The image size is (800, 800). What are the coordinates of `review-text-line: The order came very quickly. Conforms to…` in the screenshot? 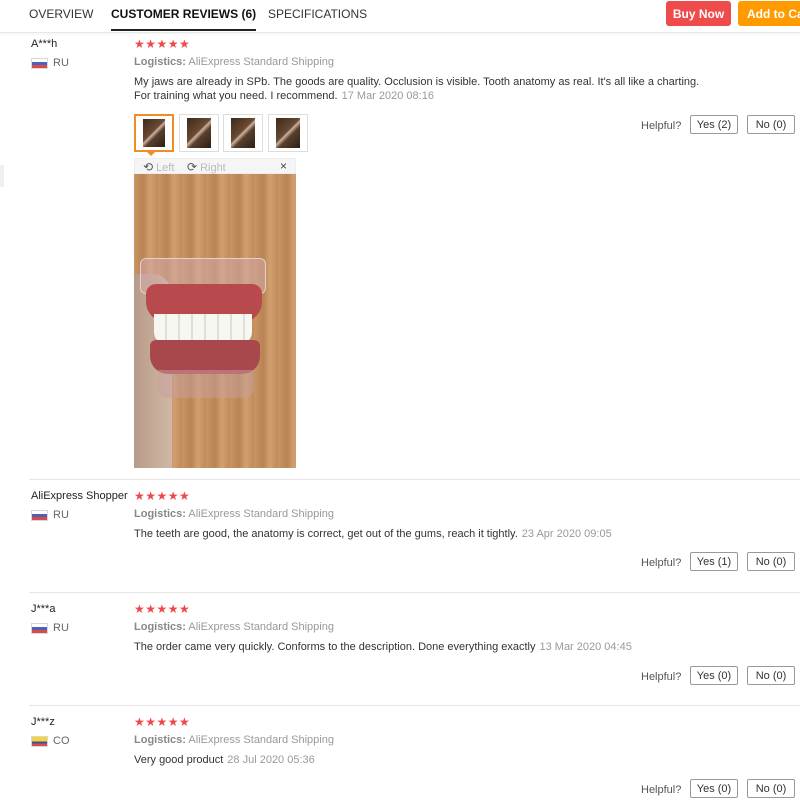 It's located at (383, 647).